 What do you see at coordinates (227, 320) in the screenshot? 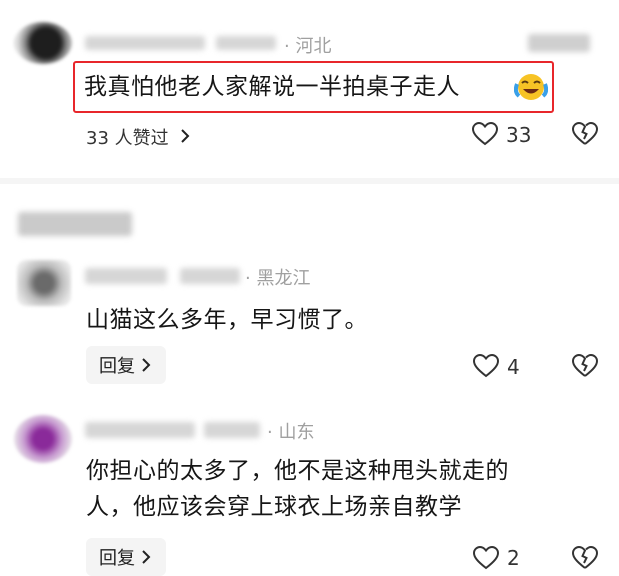
I see `comment-text: 山猫这么多年，早习惯了。` at bounding box center [227, 320].